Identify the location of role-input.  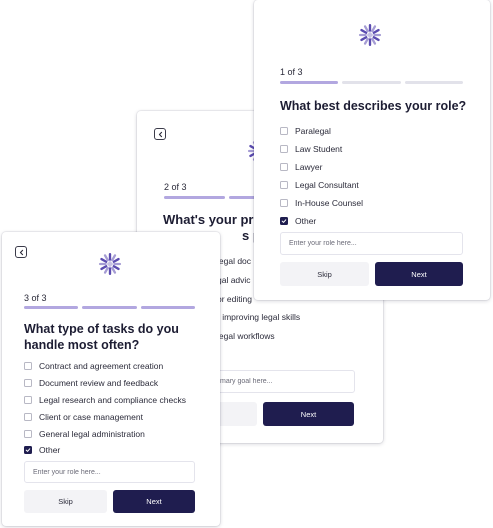
(371, 243).